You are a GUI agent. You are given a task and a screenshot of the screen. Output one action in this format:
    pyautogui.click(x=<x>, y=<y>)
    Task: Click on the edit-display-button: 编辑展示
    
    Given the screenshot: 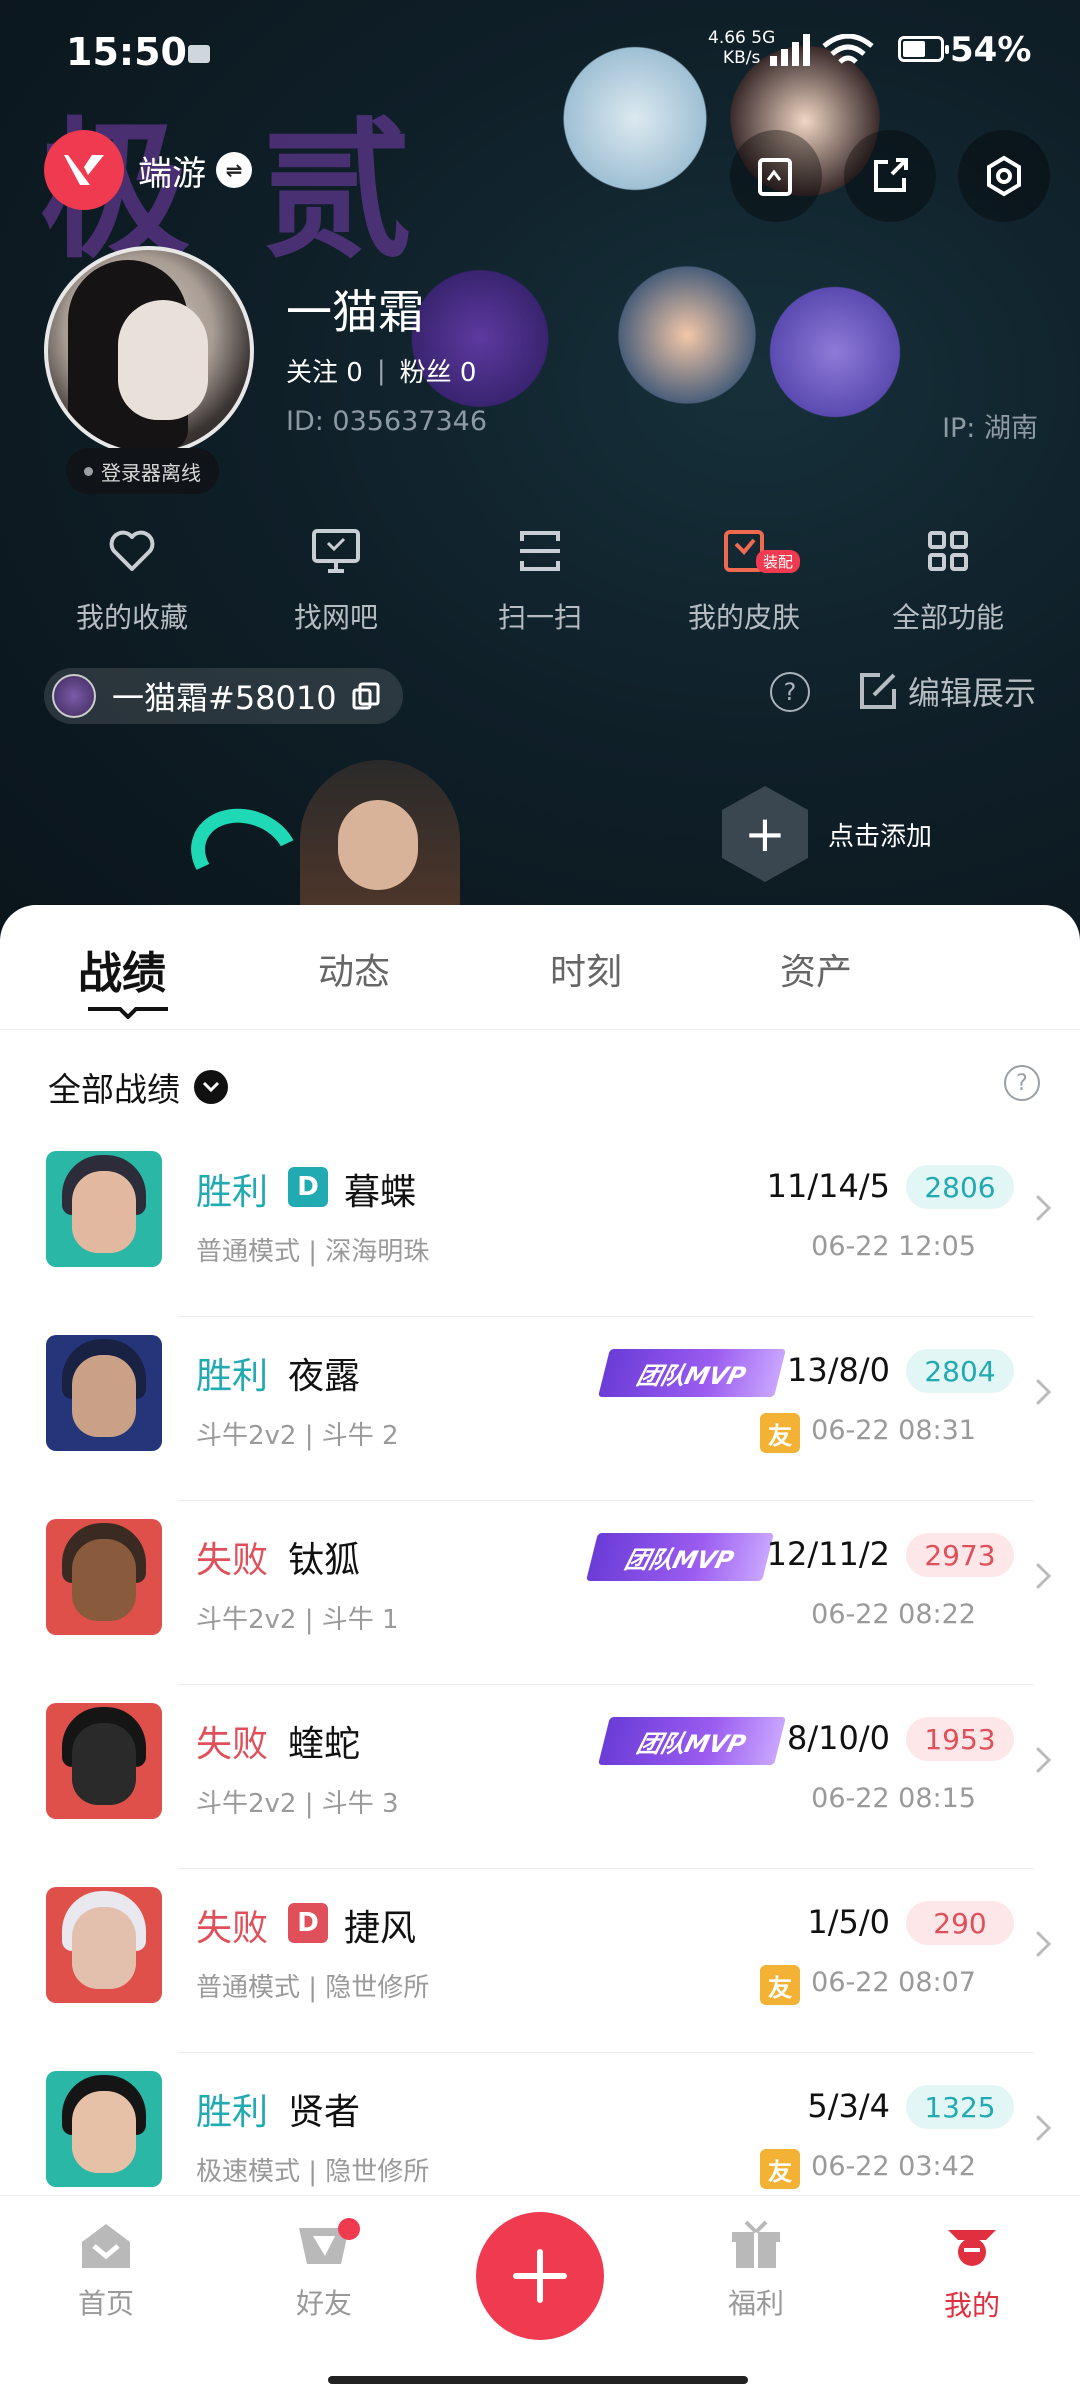 What is the action you would take?
    pyautogui.click(x=947, y=691)
    